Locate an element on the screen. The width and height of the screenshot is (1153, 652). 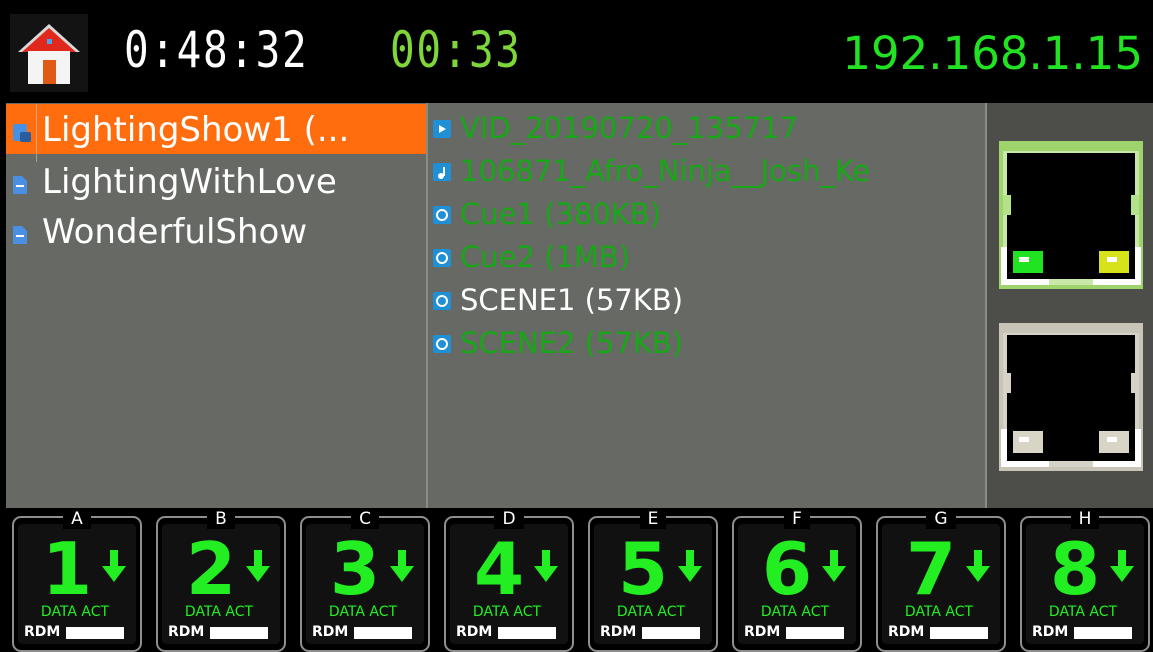
remaining-time-display: 00:33 is located at coordinates (456, 50).